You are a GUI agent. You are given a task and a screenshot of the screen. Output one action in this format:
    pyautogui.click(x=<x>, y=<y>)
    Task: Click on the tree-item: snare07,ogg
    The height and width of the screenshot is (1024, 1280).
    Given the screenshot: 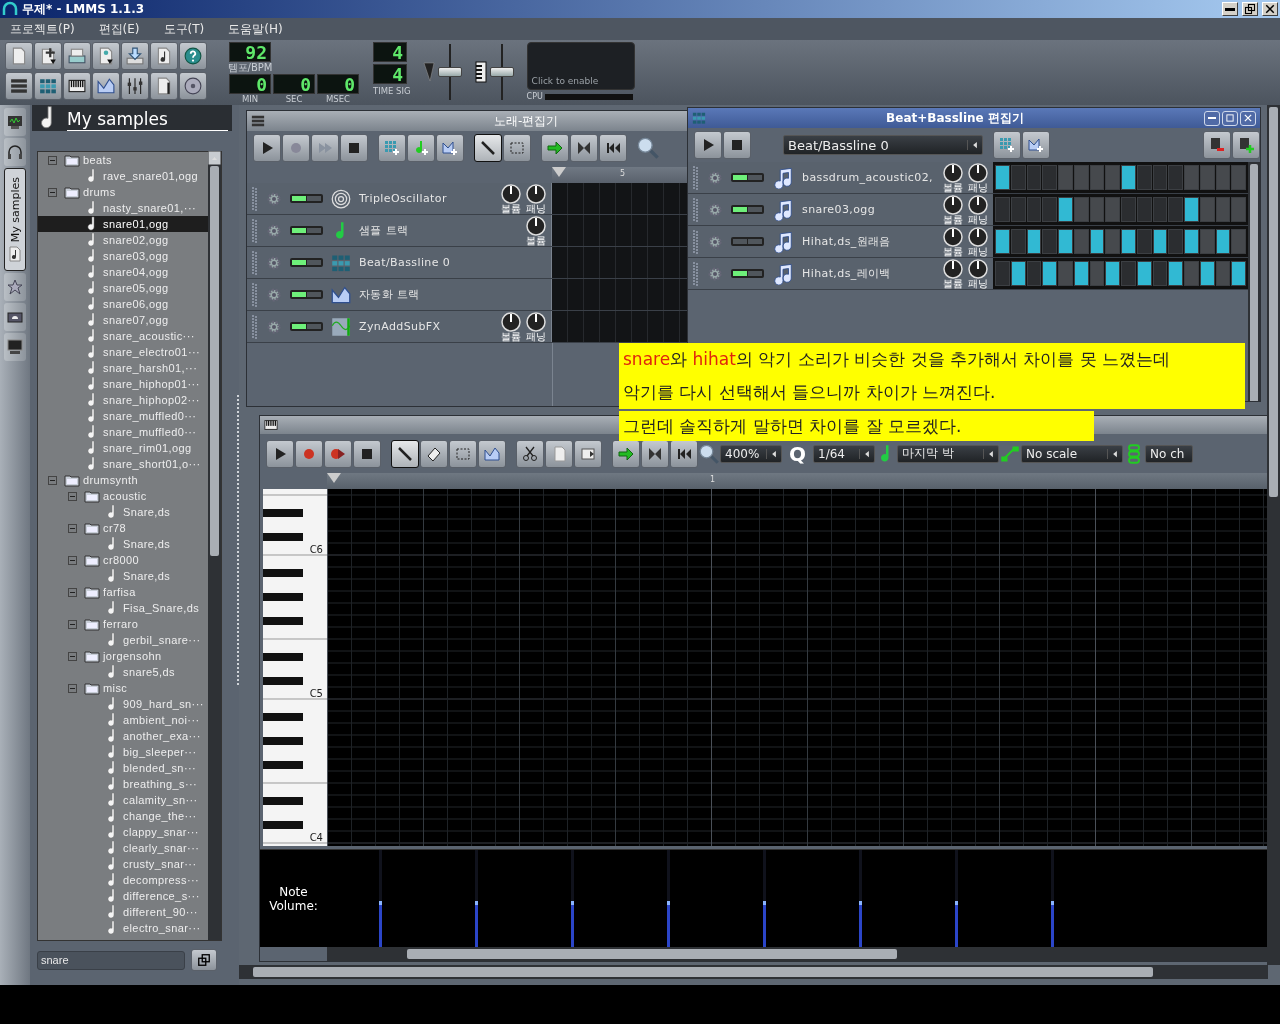 What is the action you would take?
    pyautogui.click(x=123, y=320)
    